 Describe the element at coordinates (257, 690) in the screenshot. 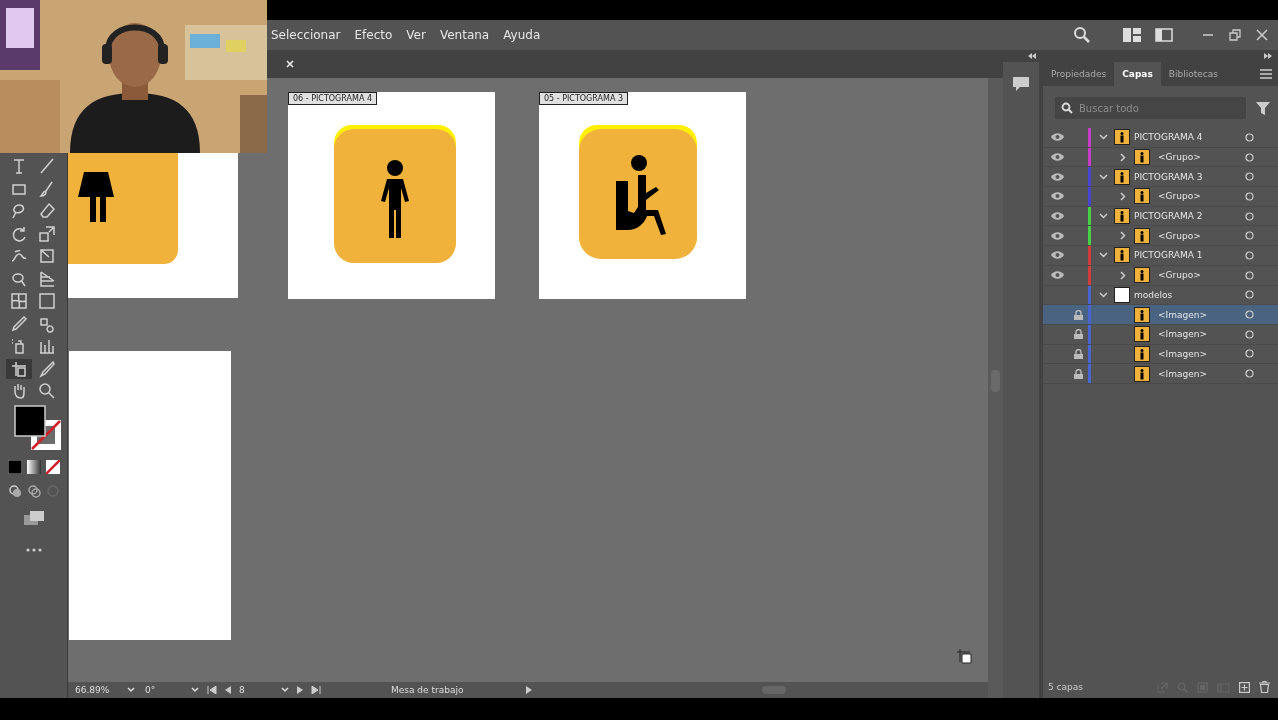

I see `artboard-number-field: 8` at that location.